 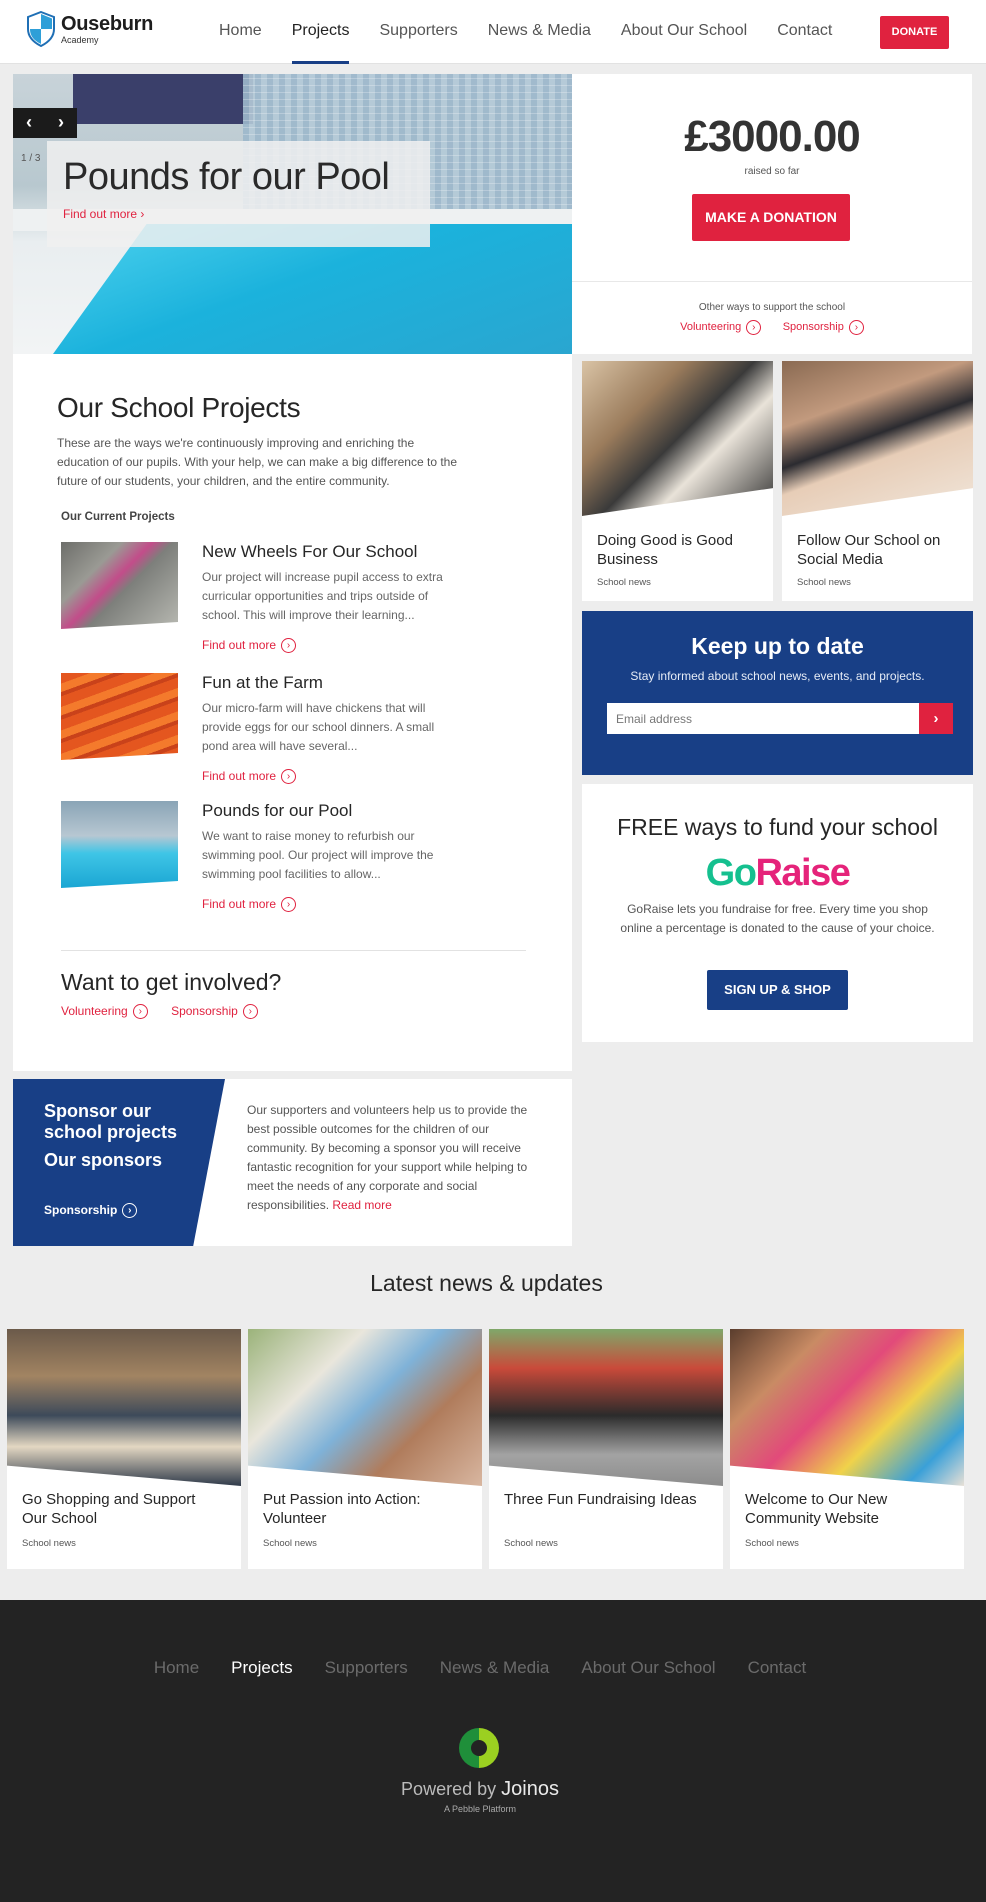 What do you see at coordinates (31, 158) in the screenshot?
I see `slide-counter: 1 / 3` at bounding box center [31, 158].